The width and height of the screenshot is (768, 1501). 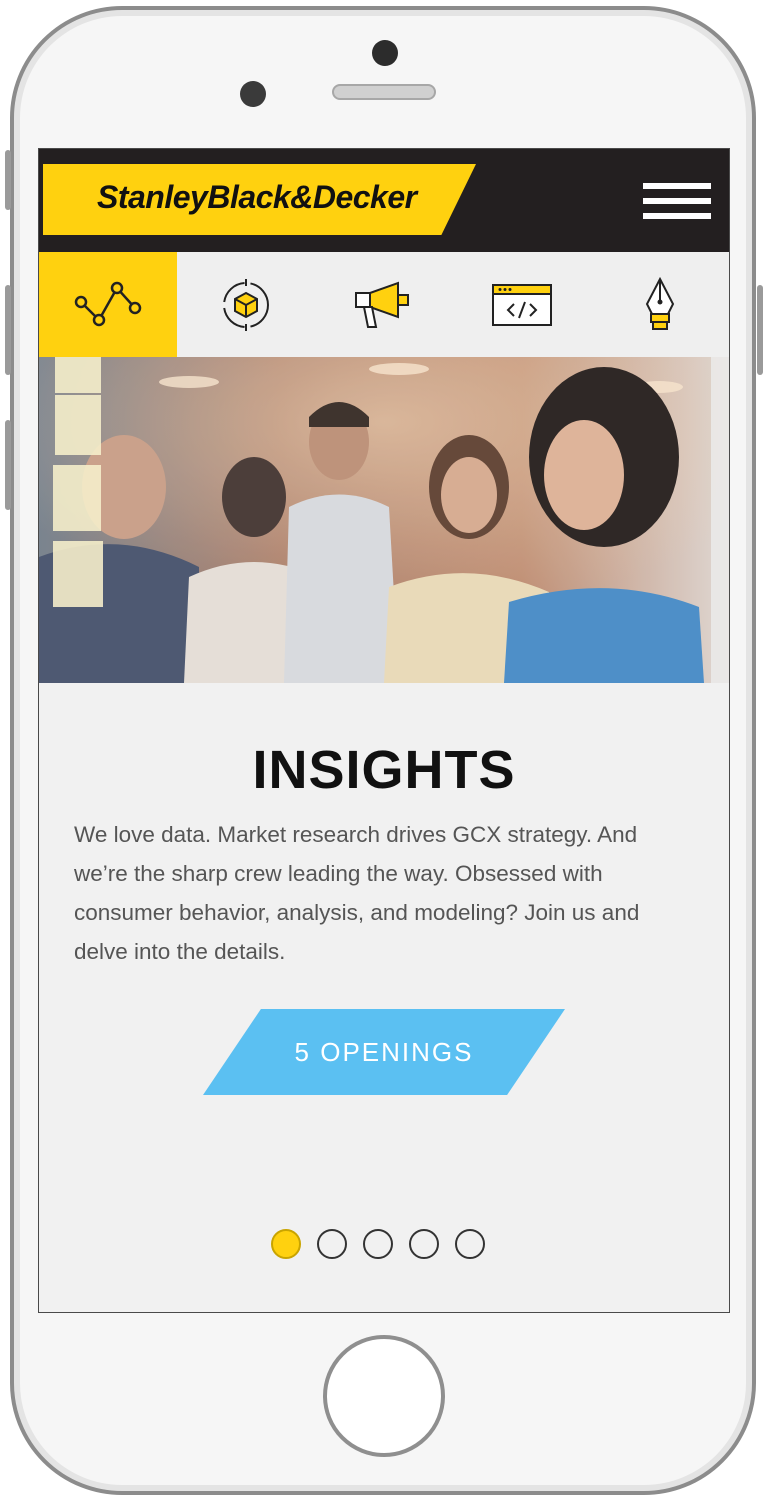 I want to click on openings-button: 5 OPENINGS, so click(x=384, y=1052).